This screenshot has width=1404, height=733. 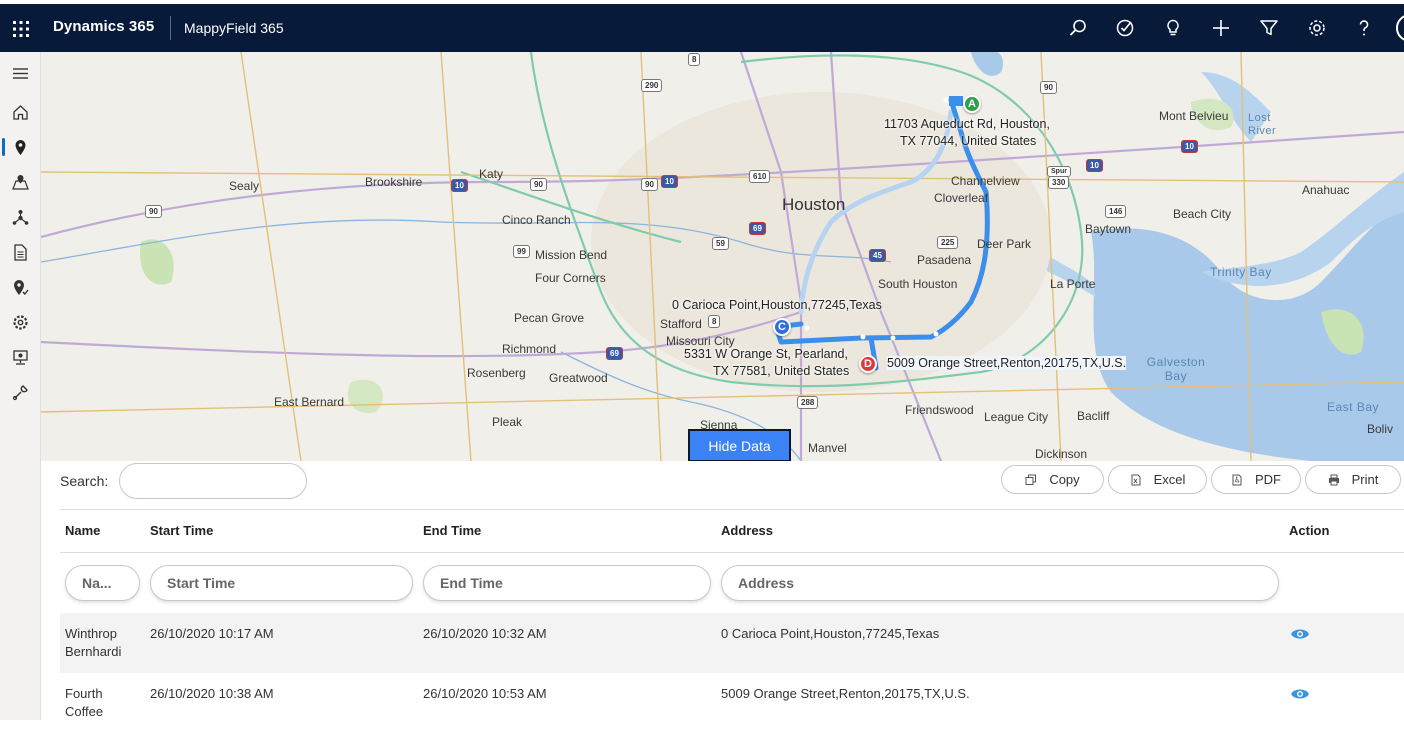 What do you see at coordinates (452, 530) in the screenshot?
I see `column-header-end-time: End Time` at bounding box center [452, 530].